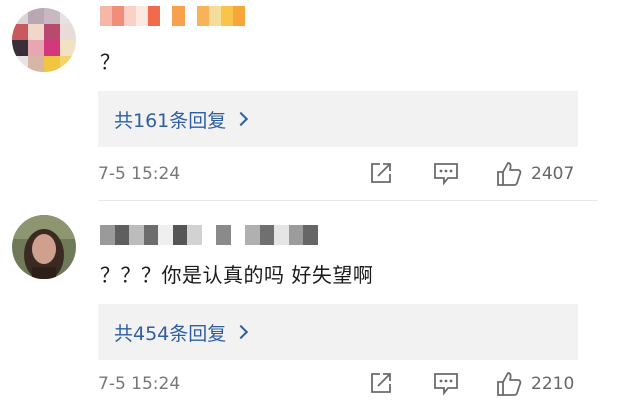 The height and width of the screenshot is (412, 617). What do you see at coordinates (348, 200) in the screenshot?
I see `divider` at bounding box center [348, 200].